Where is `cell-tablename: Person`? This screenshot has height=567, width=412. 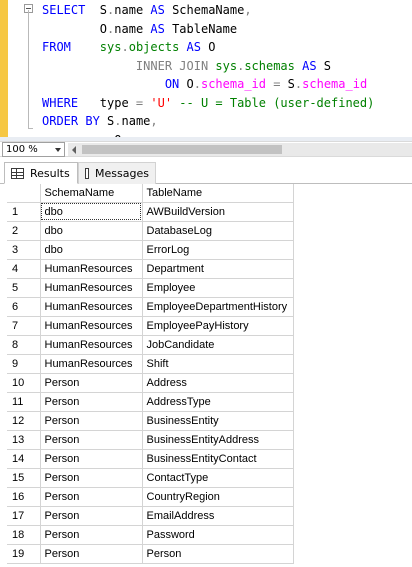
cell-tablename: Person is located at coordinates (218, 554).